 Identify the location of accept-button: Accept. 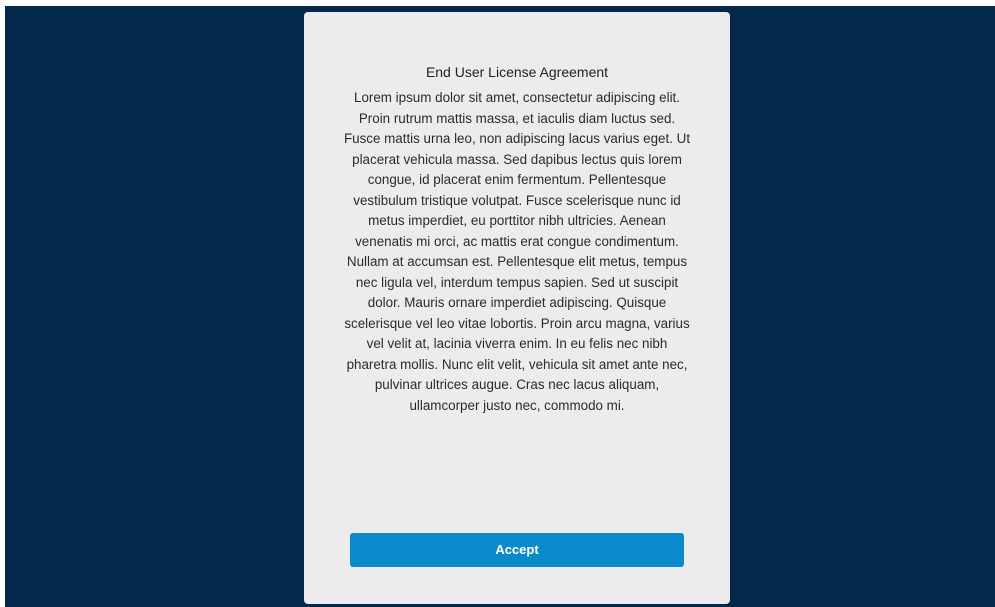
(517, 550).